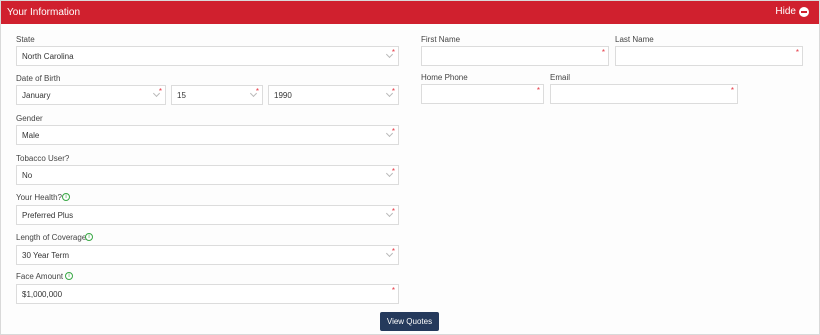 Image resolution: width=820 pixels, height=335 pixels. Describe the element at coordinates (207, 175) in the screenshot. I see `tobacco-select: No *` at that location.